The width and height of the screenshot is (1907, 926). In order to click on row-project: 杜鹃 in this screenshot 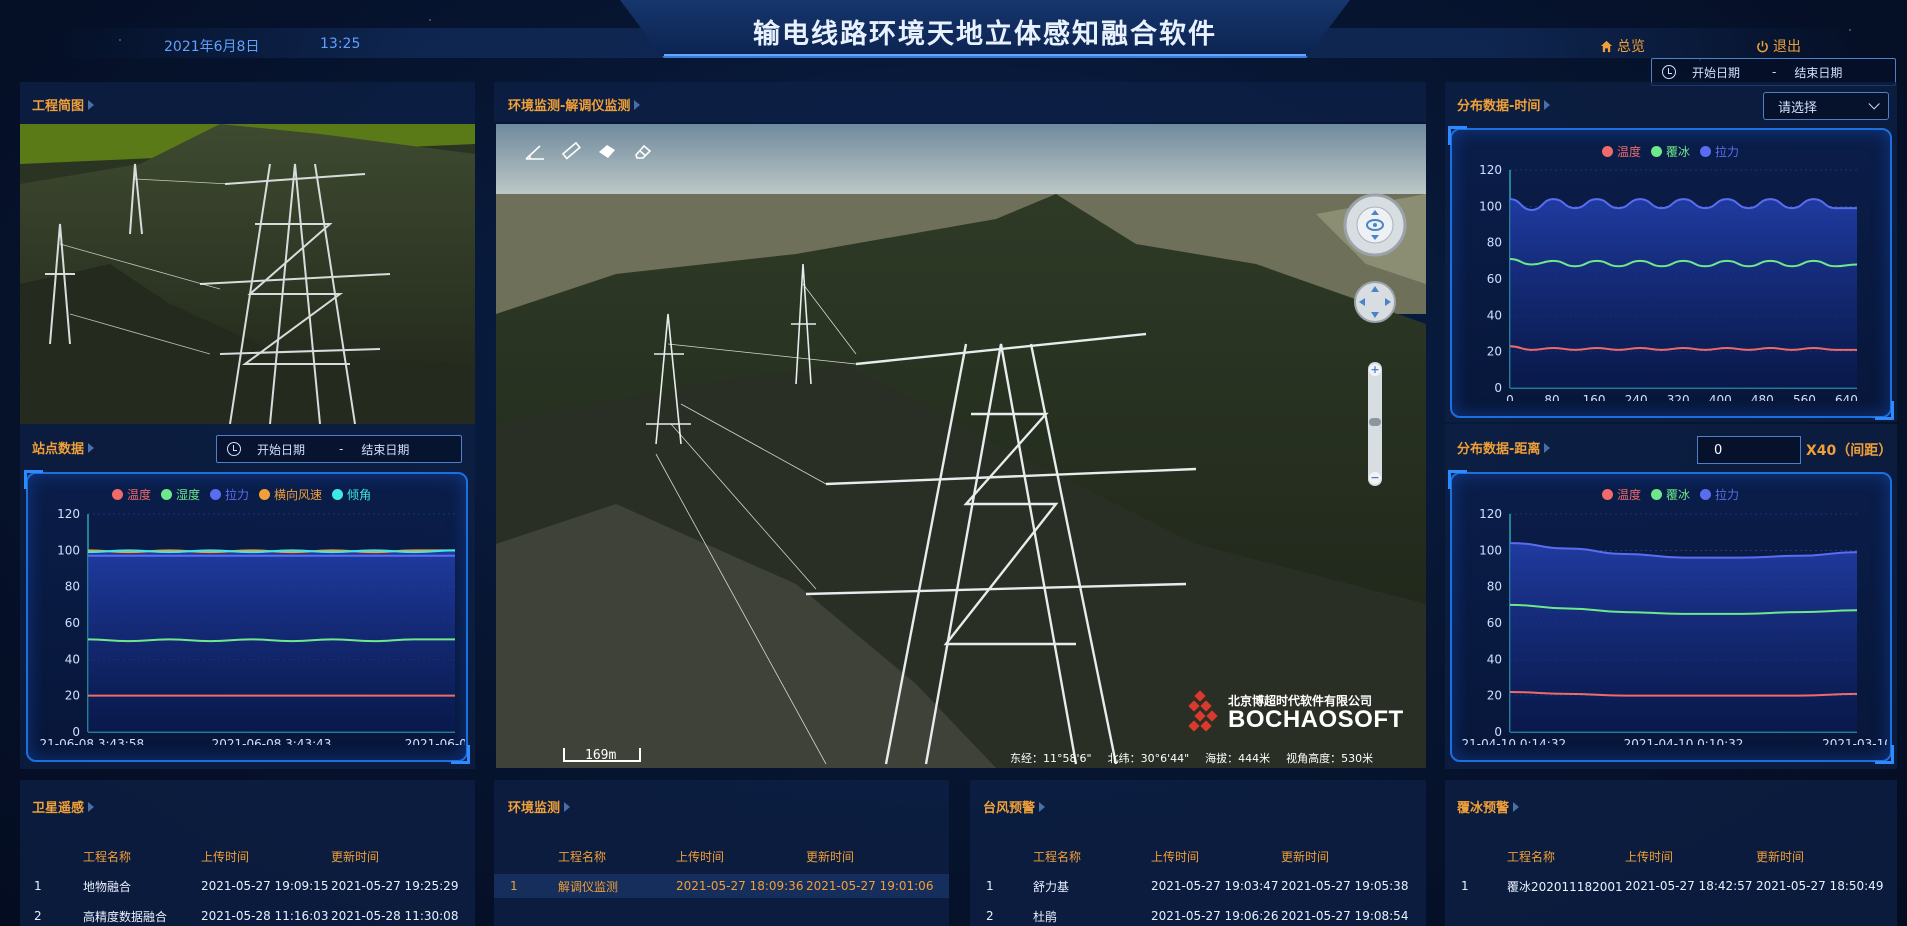, I will do `click(1045, 916)`.